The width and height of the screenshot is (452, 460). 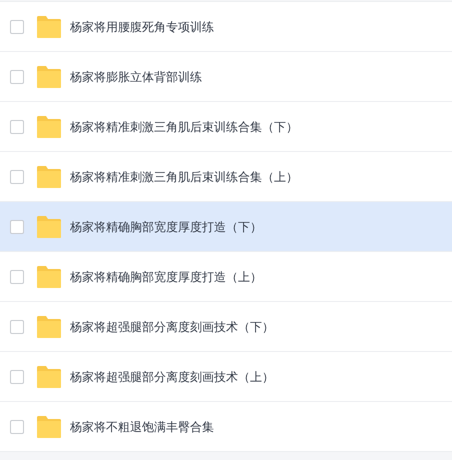 I want to click on folder-name: 杨家将精确胸部宽度厚度打造（下）, so click(x=166, y=227).